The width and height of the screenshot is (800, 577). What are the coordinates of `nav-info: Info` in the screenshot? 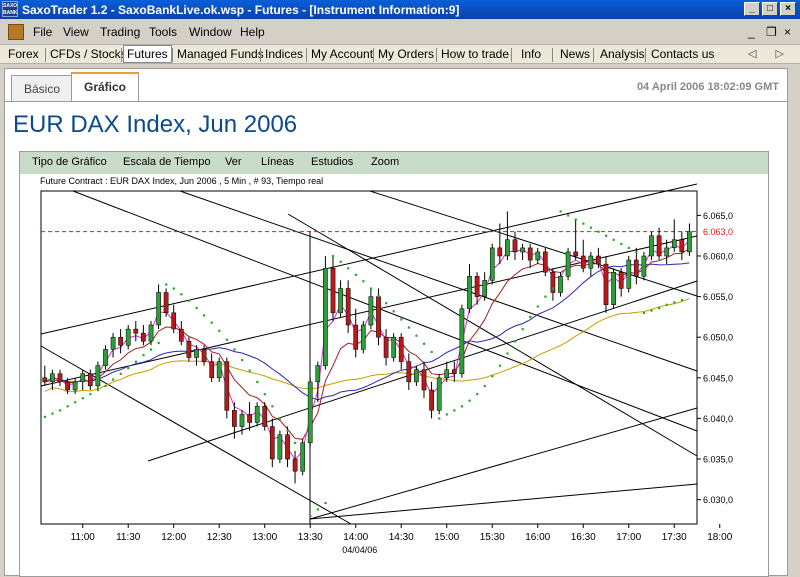 It's located at (531, 54).